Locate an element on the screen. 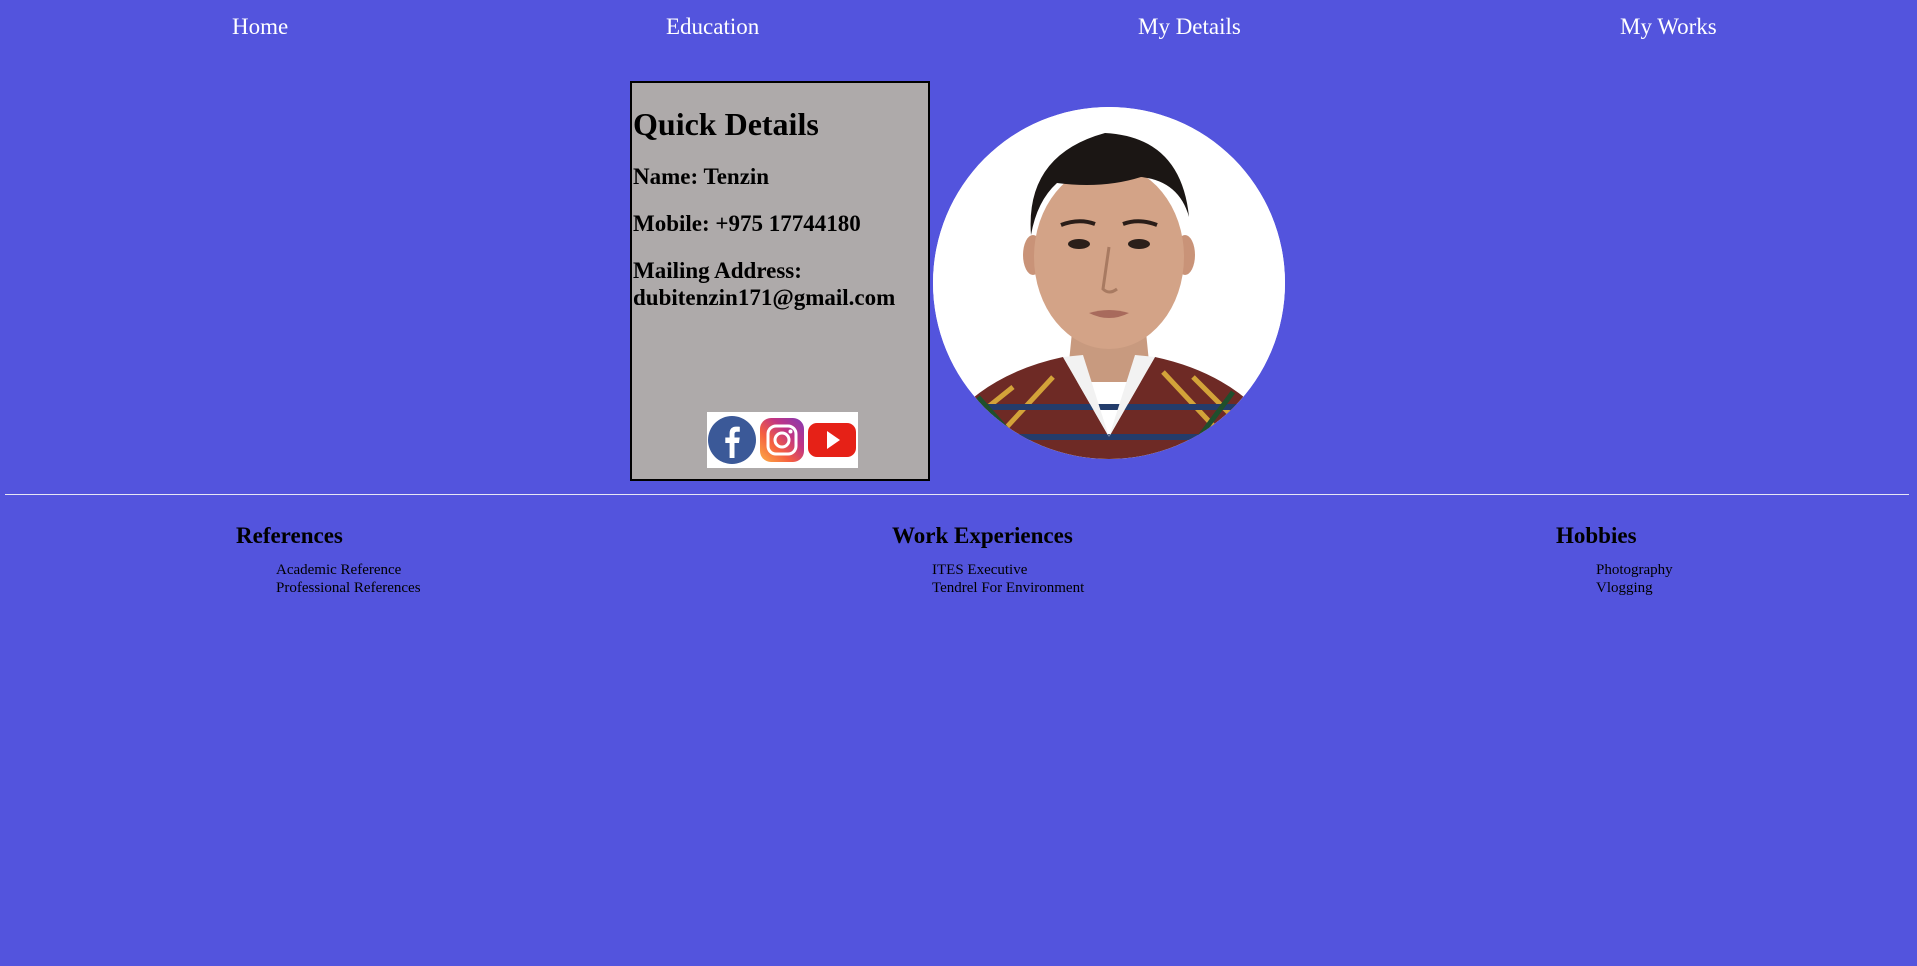 The width and height of the screenshot is (1917, 966). list-item: ITES Executive is located at coordinates (980, 570).